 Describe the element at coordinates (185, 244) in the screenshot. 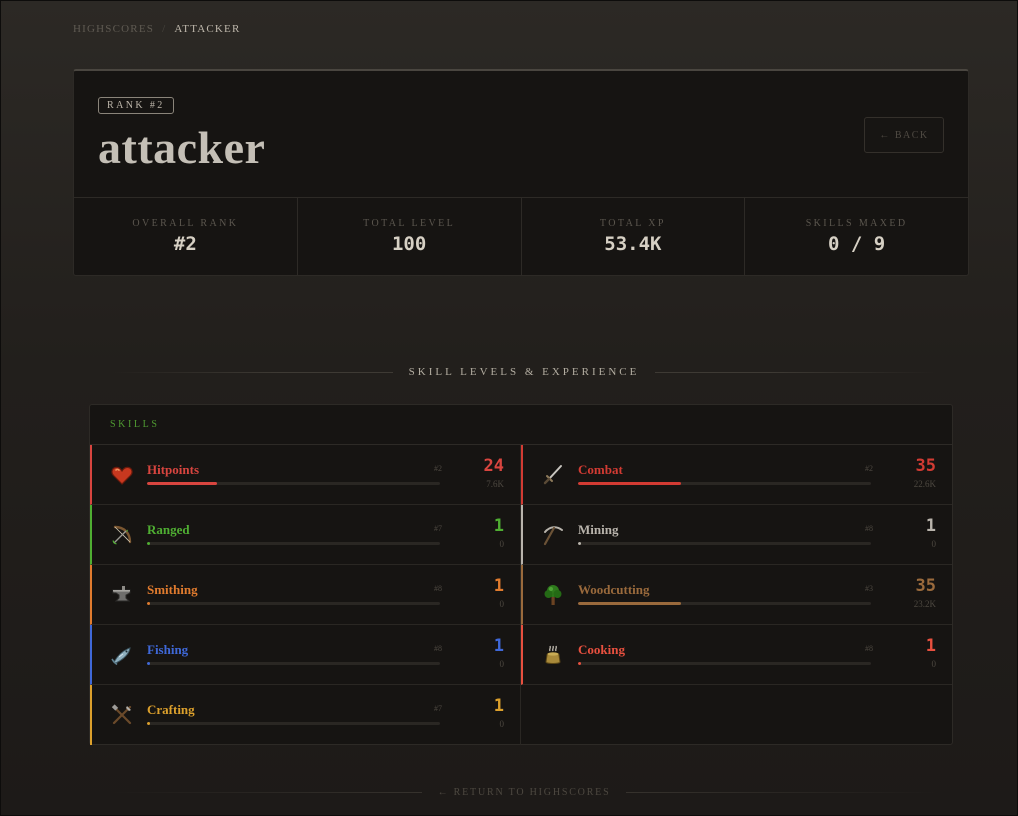

I see `stat-value: #2` at that location.